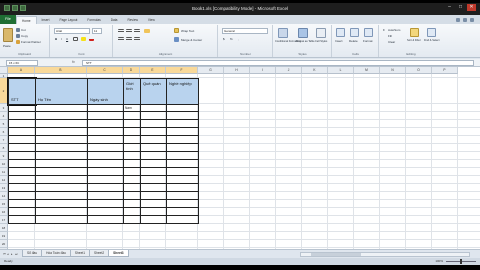 The width and height of the screenshot is (480, 270). Describe the element at coordinates (315, 70) in the screenshot. I see `column-header-k: K` at that location.